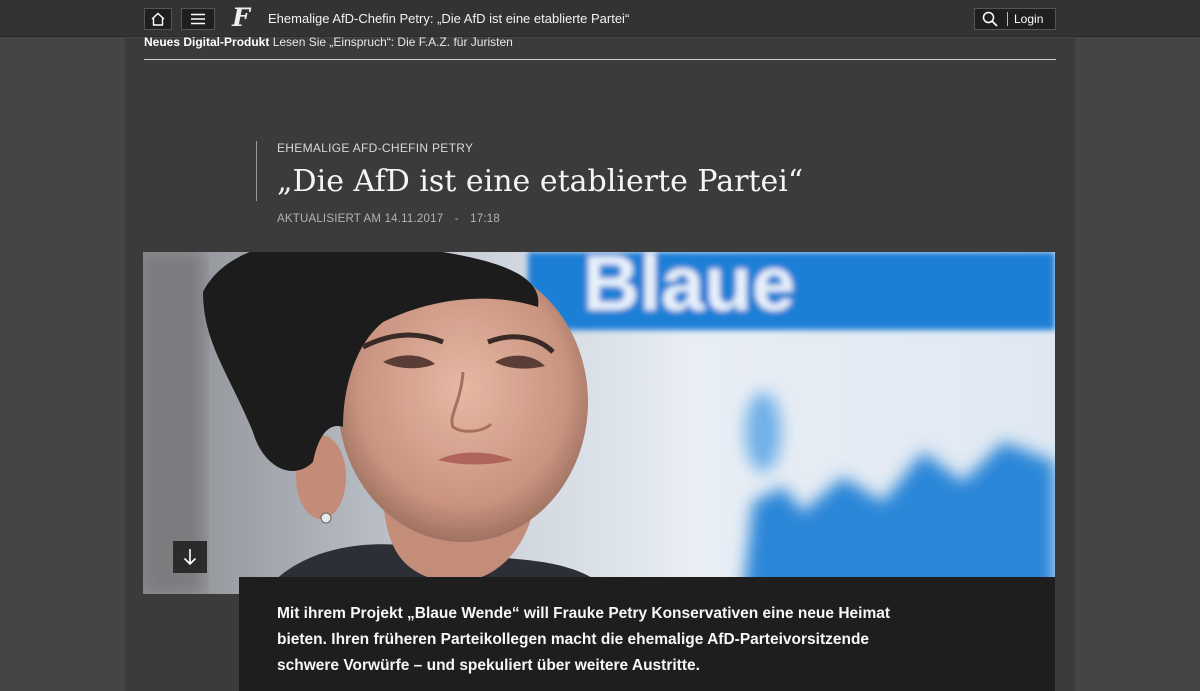 The width and height of the screenshot is (1200, 691). I want to click on menu-icon, so click(198, 19).